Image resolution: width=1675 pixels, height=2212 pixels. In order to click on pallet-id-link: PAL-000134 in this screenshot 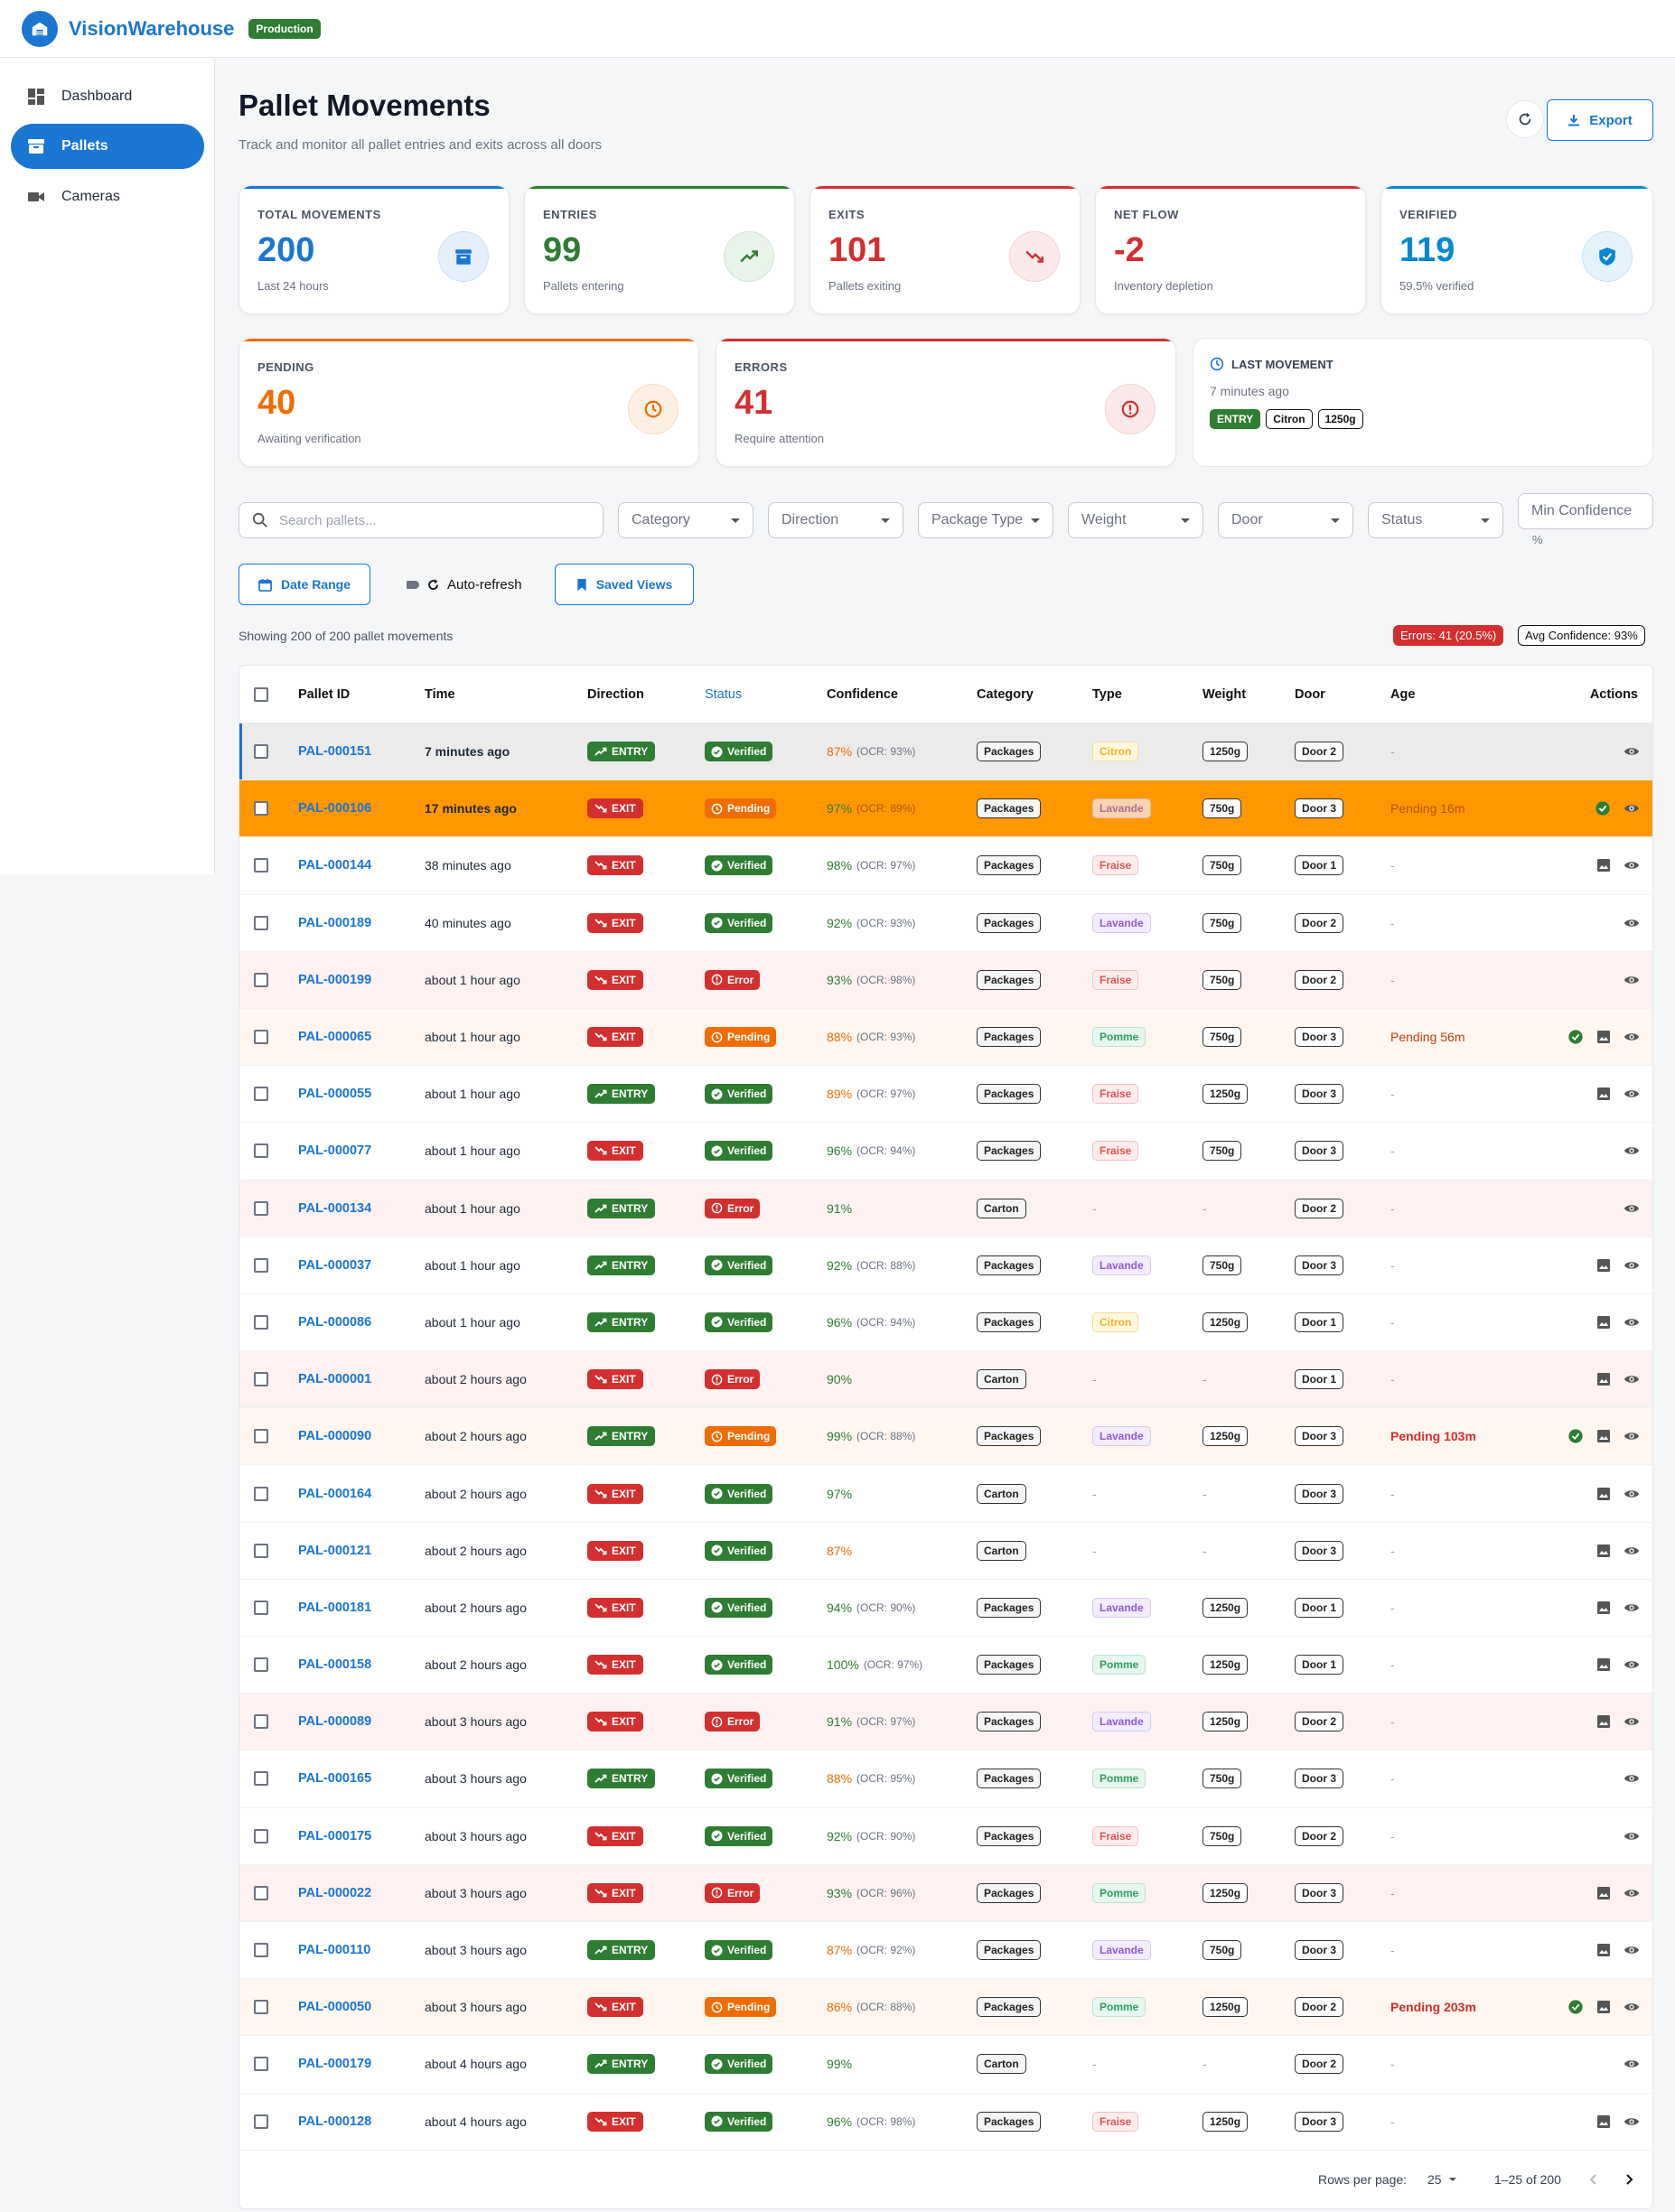, I will do `click(334, 1208)`.